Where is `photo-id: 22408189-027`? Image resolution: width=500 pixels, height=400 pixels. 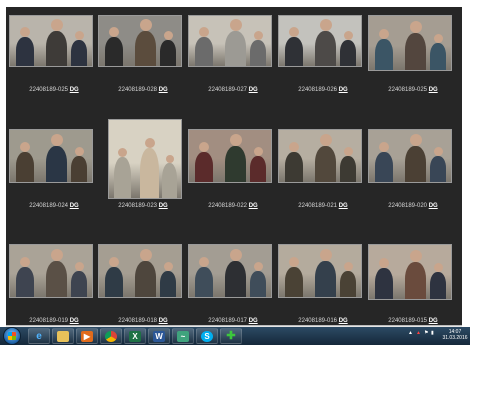
photo-id: 22408189-027 is located at coordinates (228, 90).